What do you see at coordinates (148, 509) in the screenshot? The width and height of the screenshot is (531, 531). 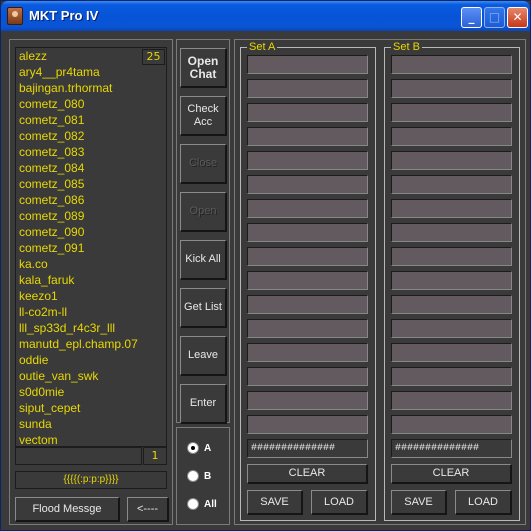 I see `back-button: <----` at bounding box center [148, 509].